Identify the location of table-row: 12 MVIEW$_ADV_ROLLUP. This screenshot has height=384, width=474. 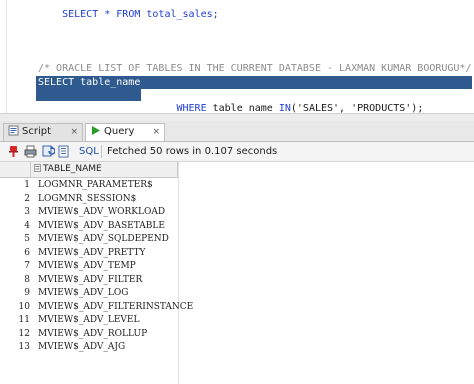
(89, 334).